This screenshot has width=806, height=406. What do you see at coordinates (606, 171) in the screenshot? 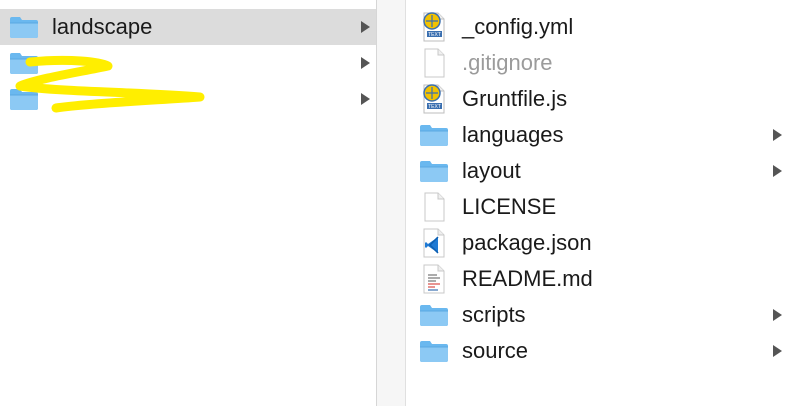
I see `file-row-layout: layout` at bounding box center [606, 171].